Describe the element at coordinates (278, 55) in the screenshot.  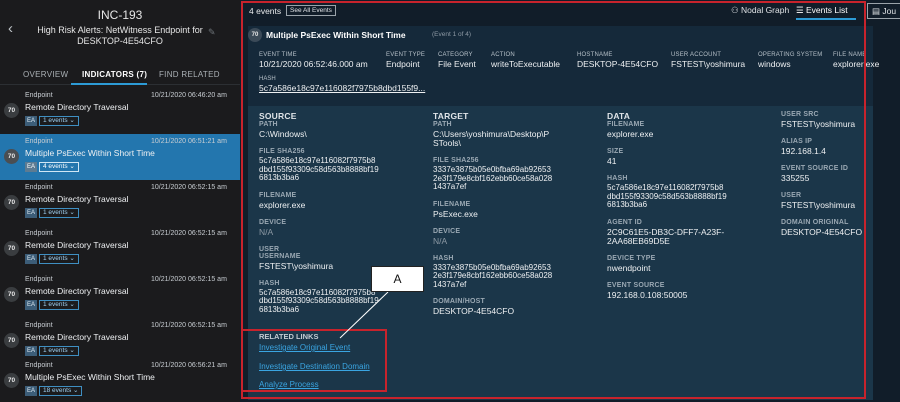
I see `meta-label: EVENT TIME` at that location.